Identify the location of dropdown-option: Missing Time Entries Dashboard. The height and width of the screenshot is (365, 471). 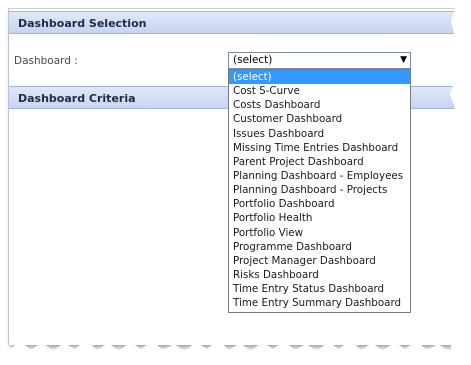
(319, 148).